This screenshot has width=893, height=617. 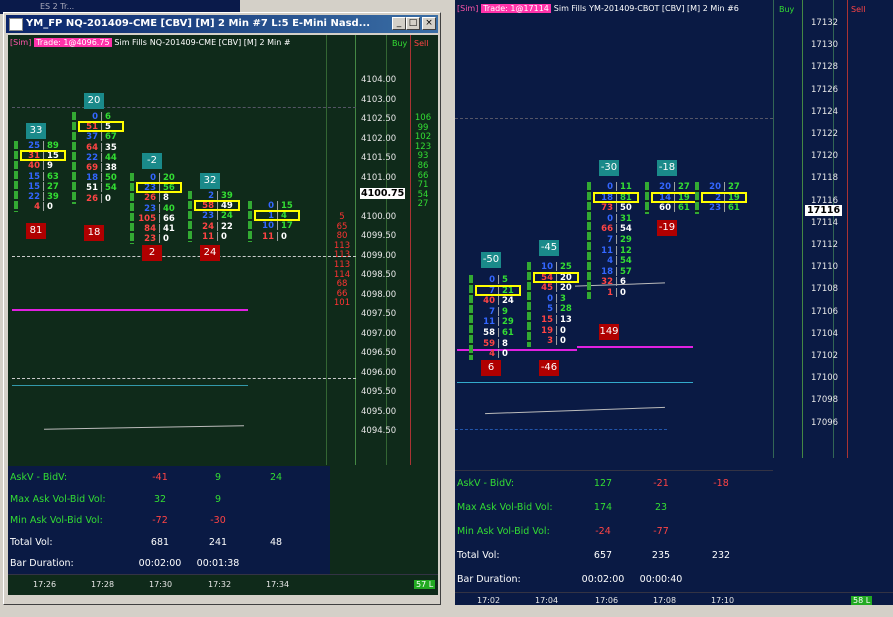 I want to click on maximize-button: □, so click(x=413, y=23).